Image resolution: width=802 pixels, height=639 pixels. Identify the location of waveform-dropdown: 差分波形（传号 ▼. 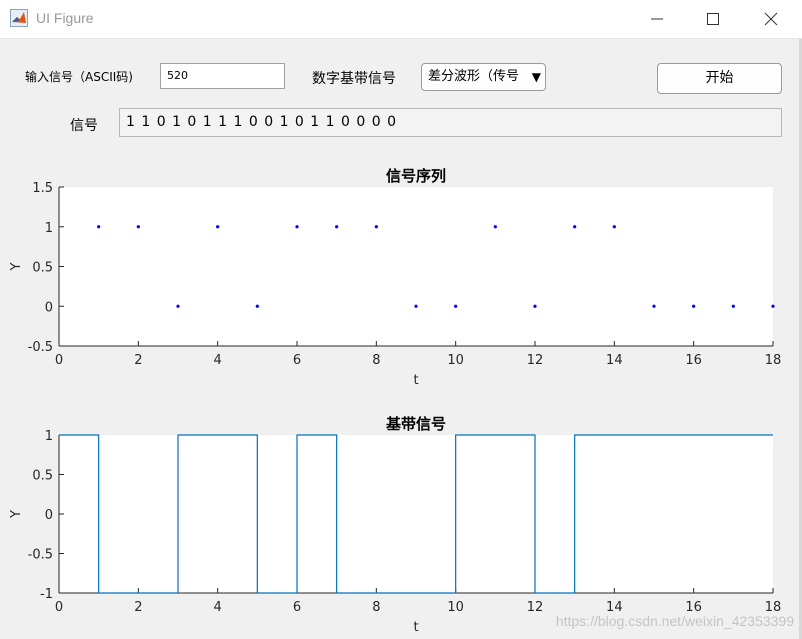
(483, 77).